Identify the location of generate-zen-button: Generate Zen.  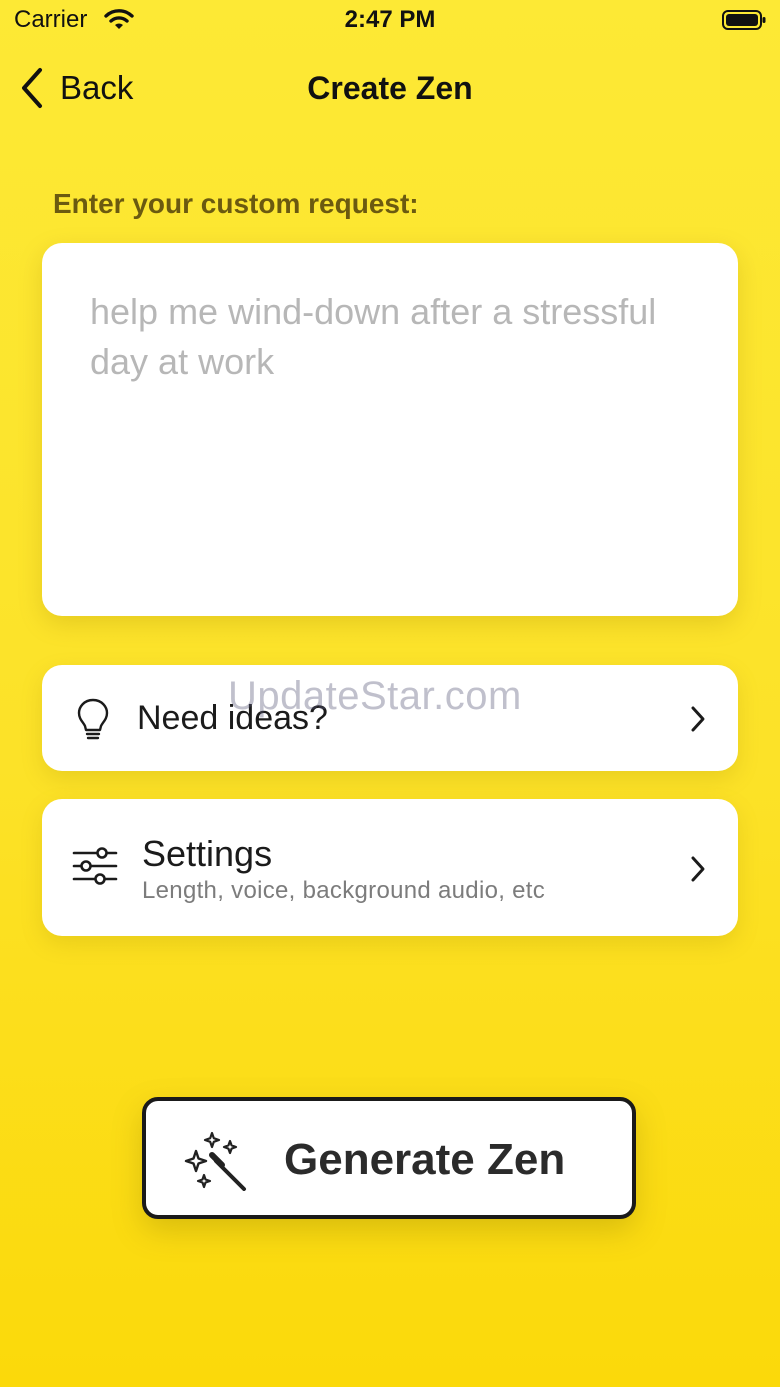
(389, 1158).